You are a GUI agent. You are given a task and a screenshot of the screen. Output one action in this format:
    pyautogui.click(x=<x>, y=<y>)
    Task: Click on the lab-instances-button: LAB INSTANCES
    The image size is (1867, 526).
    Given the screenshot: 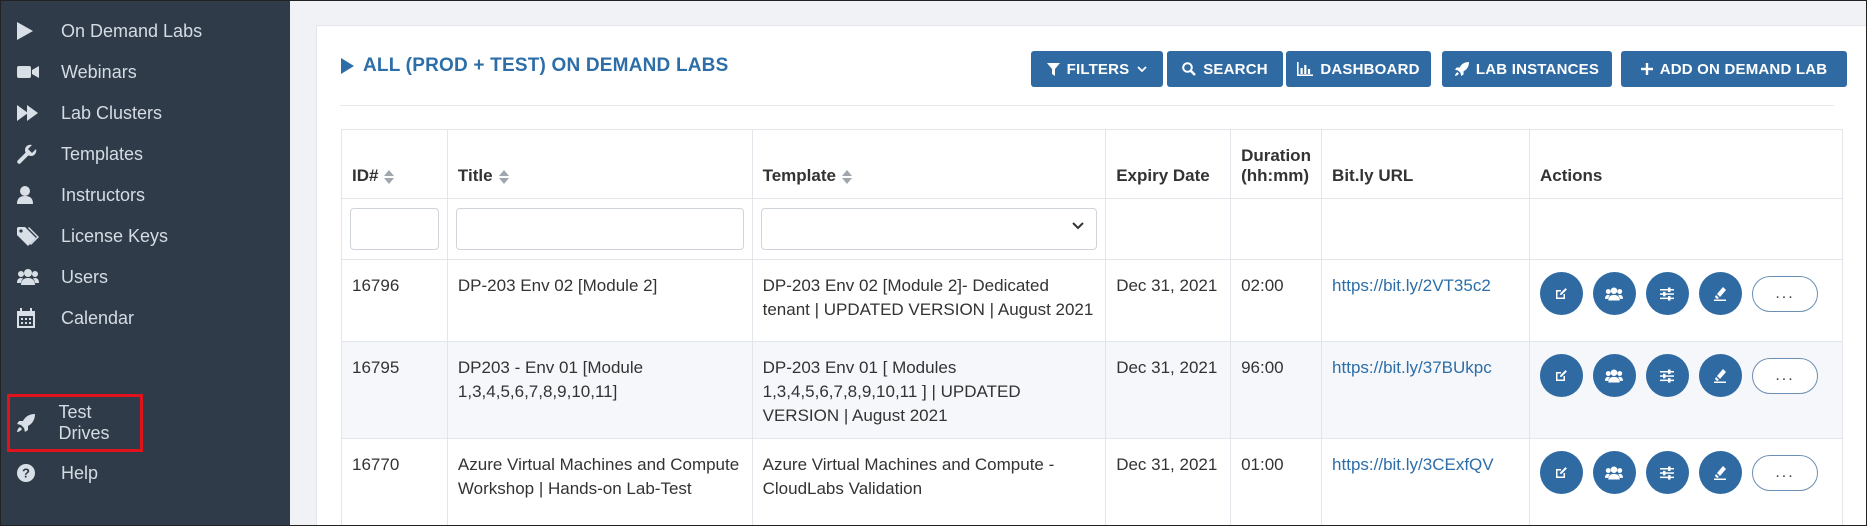 What is the action you would take?
    pyautogui.click(x=1527, y=69)
    